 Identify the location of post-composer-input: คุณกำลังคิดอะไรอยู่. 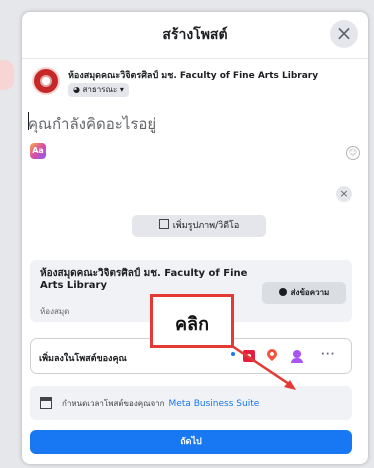
(92, 124).